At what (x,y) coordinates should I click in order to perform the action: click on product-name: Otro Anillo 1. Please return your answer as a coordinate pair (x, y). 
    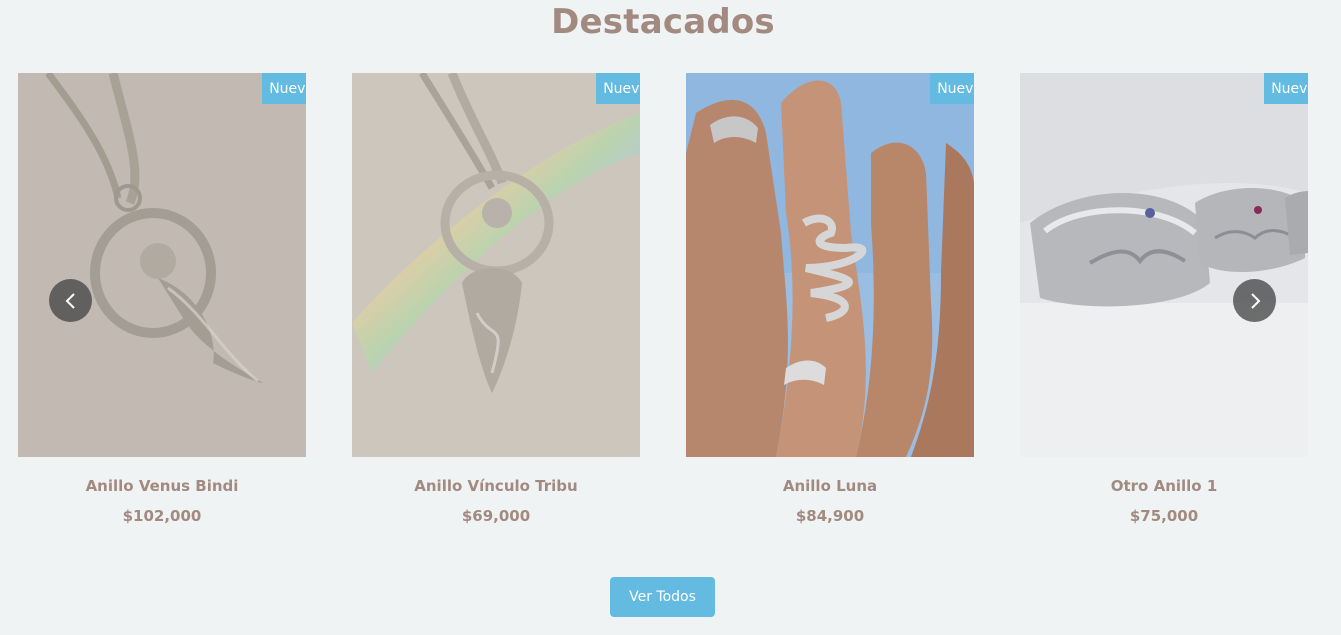
    Looking at the image, I should click on (1164, 486).